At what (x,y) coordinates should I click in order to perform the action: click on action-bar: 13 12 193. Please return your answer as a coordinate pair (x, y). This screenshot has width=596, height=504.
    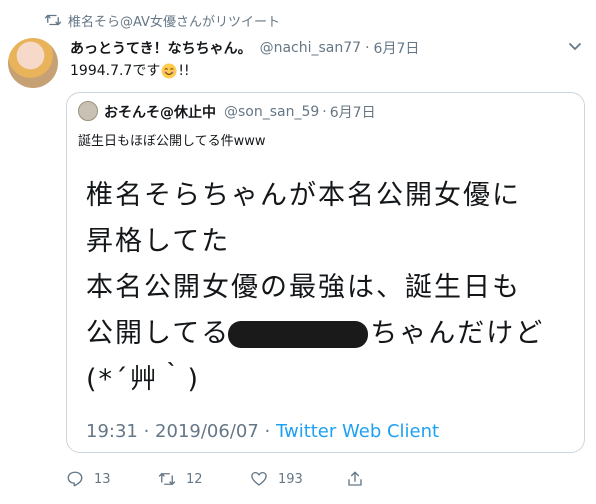
    Looking at the image, I should click on (220, 479).